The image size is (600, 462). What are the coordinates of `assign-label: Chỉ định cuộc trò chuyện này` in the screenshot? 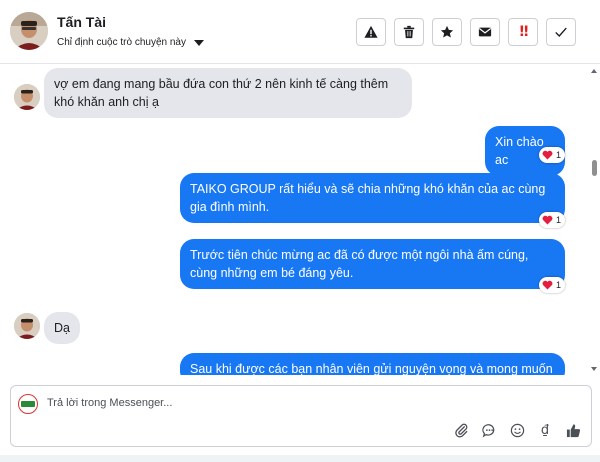 It's located at (121, 42).